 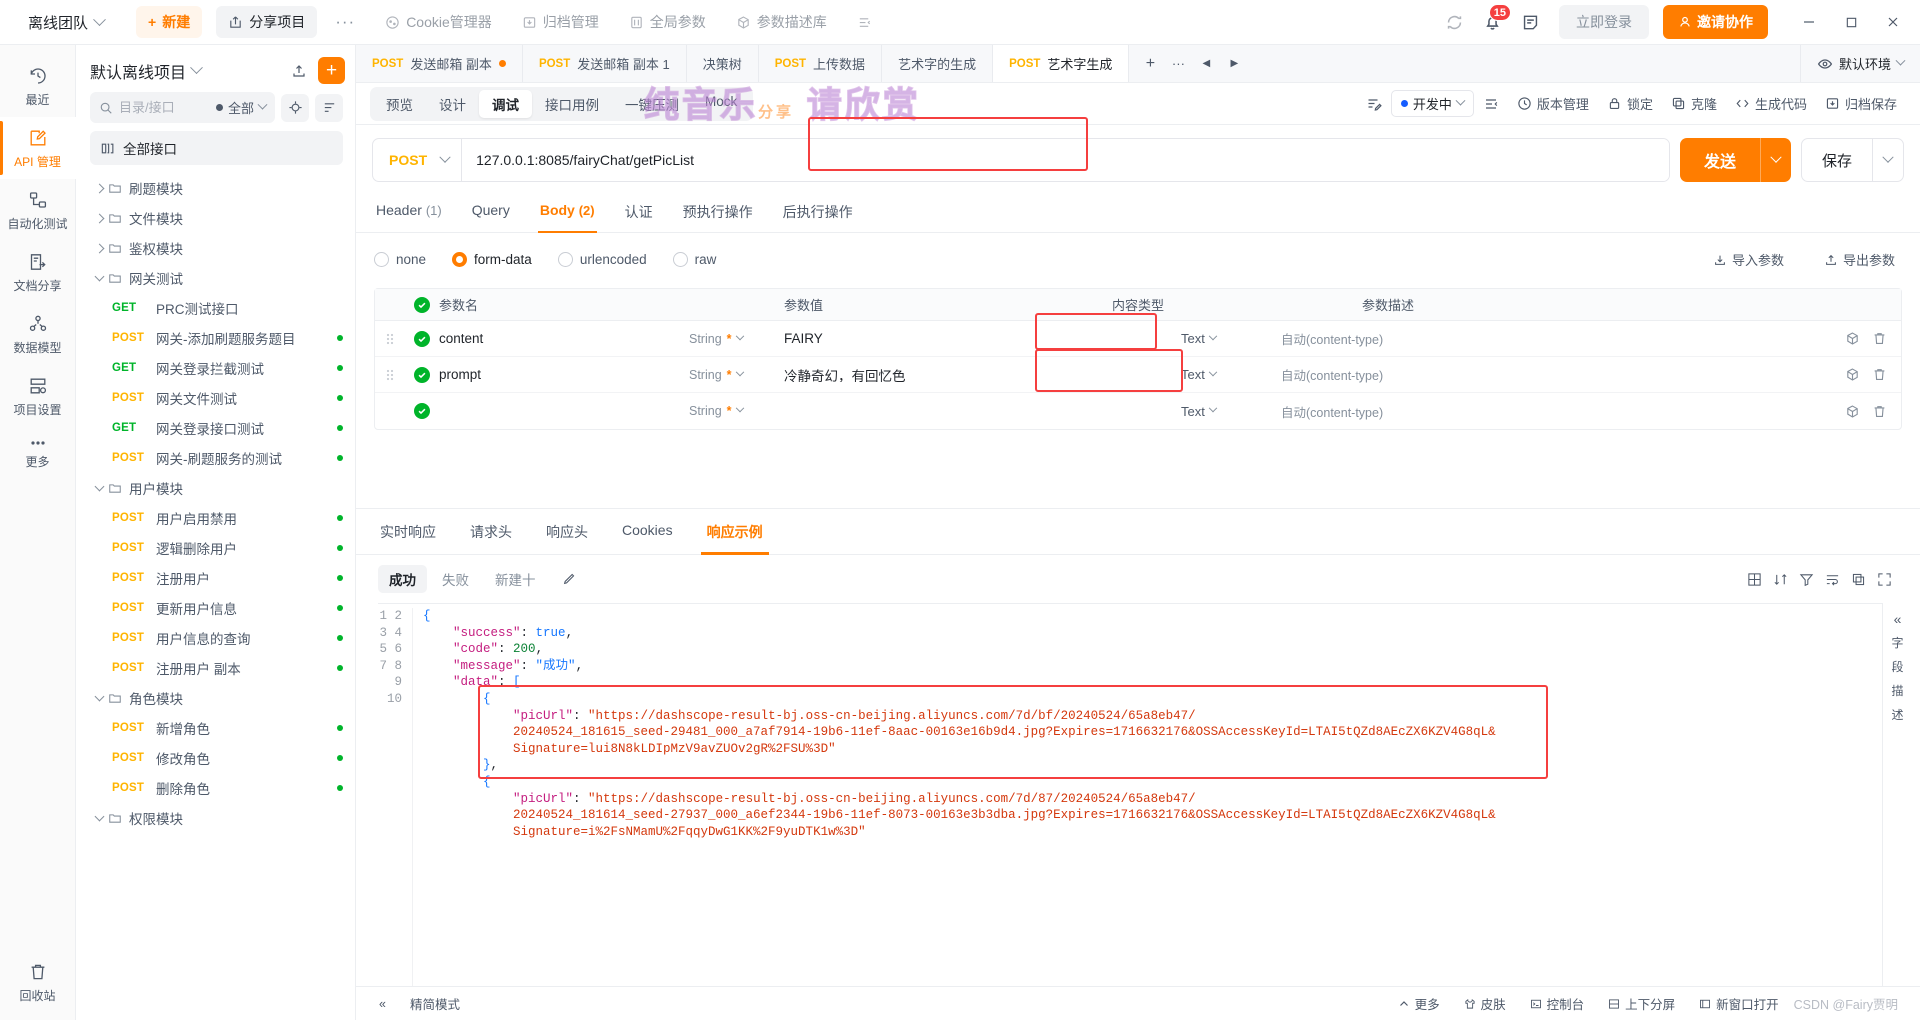 I want to click on param-row-content: content String * Text 自动(content-type), so click(x=1138, y=335).